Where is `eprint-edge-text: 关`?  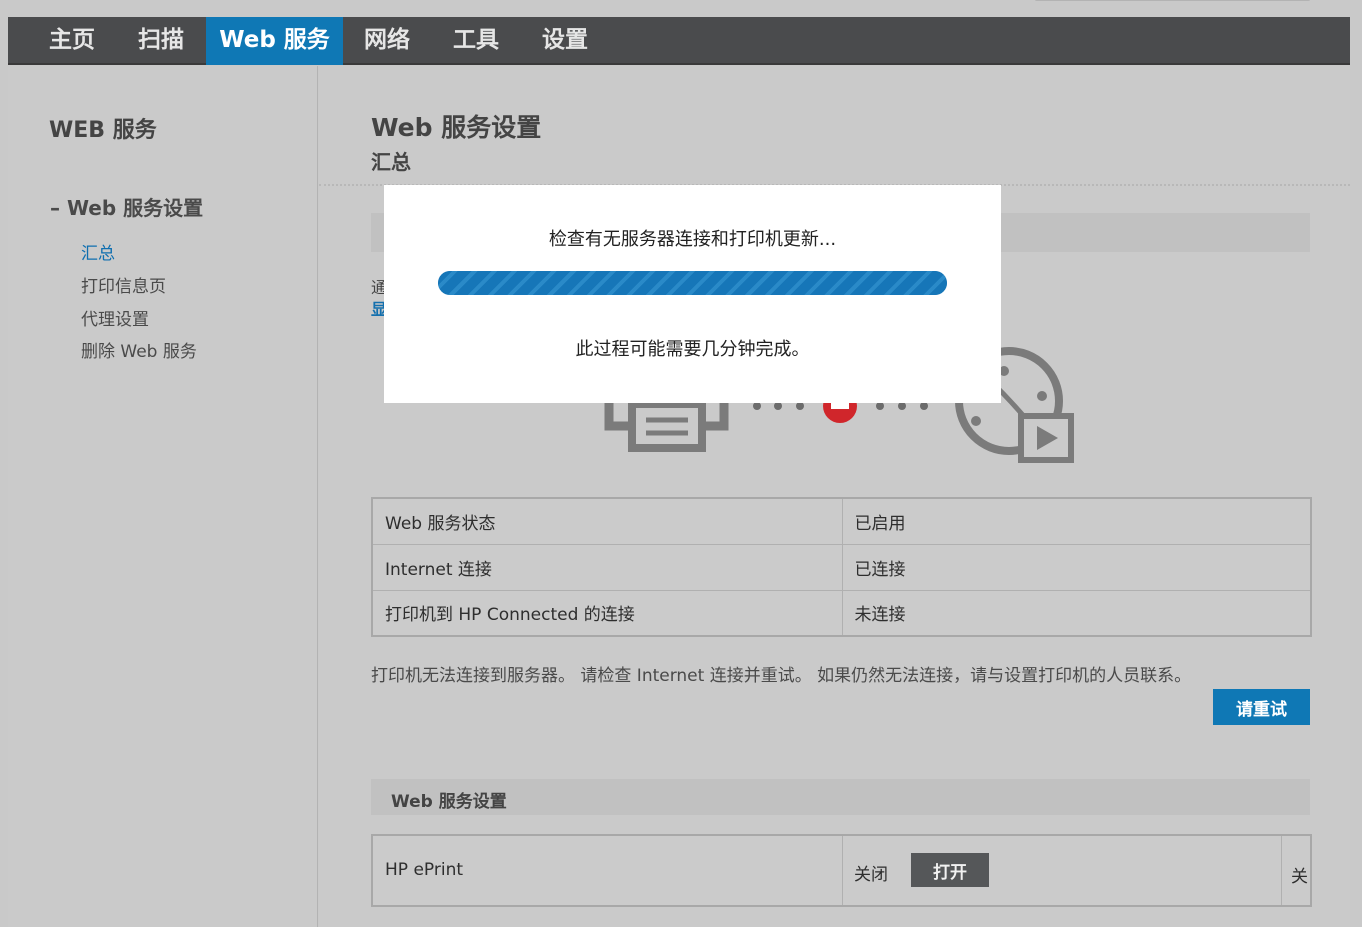
eprint-edge-text: 关 is located at coordinates (1299, 877).